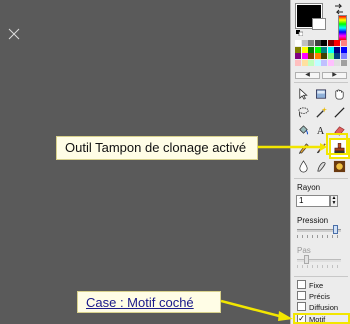 Image resolution: width=350 pixels, height=324 pixels. I want to click on checkbox-prcis, so click(301, 295).